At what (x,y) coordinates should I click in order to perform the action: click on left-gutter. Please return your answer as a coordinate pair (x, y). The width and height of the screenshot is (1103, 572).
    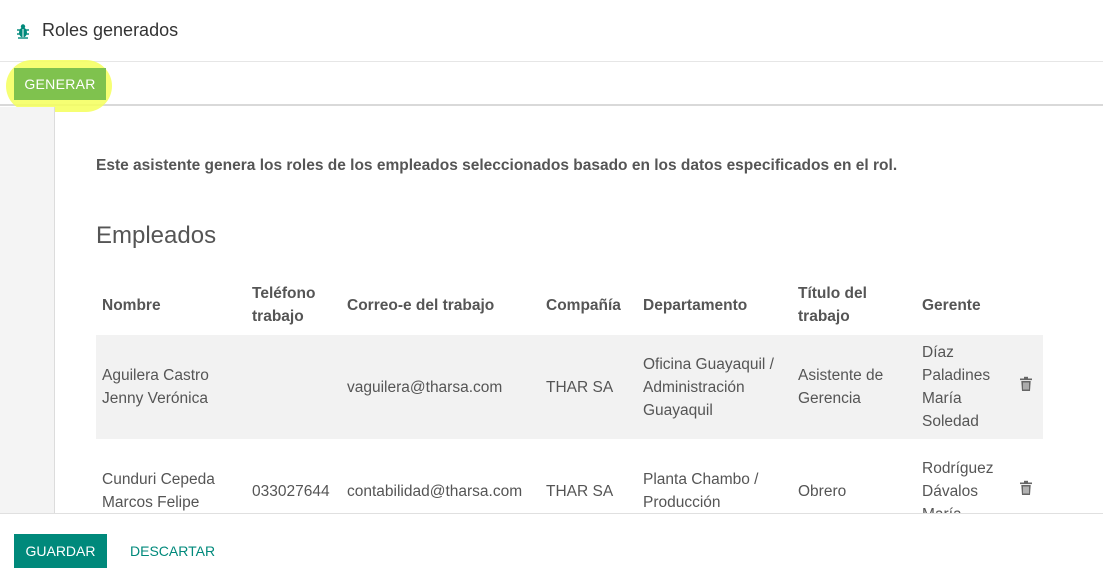
    Looking at the image, I should click on (27, 310).